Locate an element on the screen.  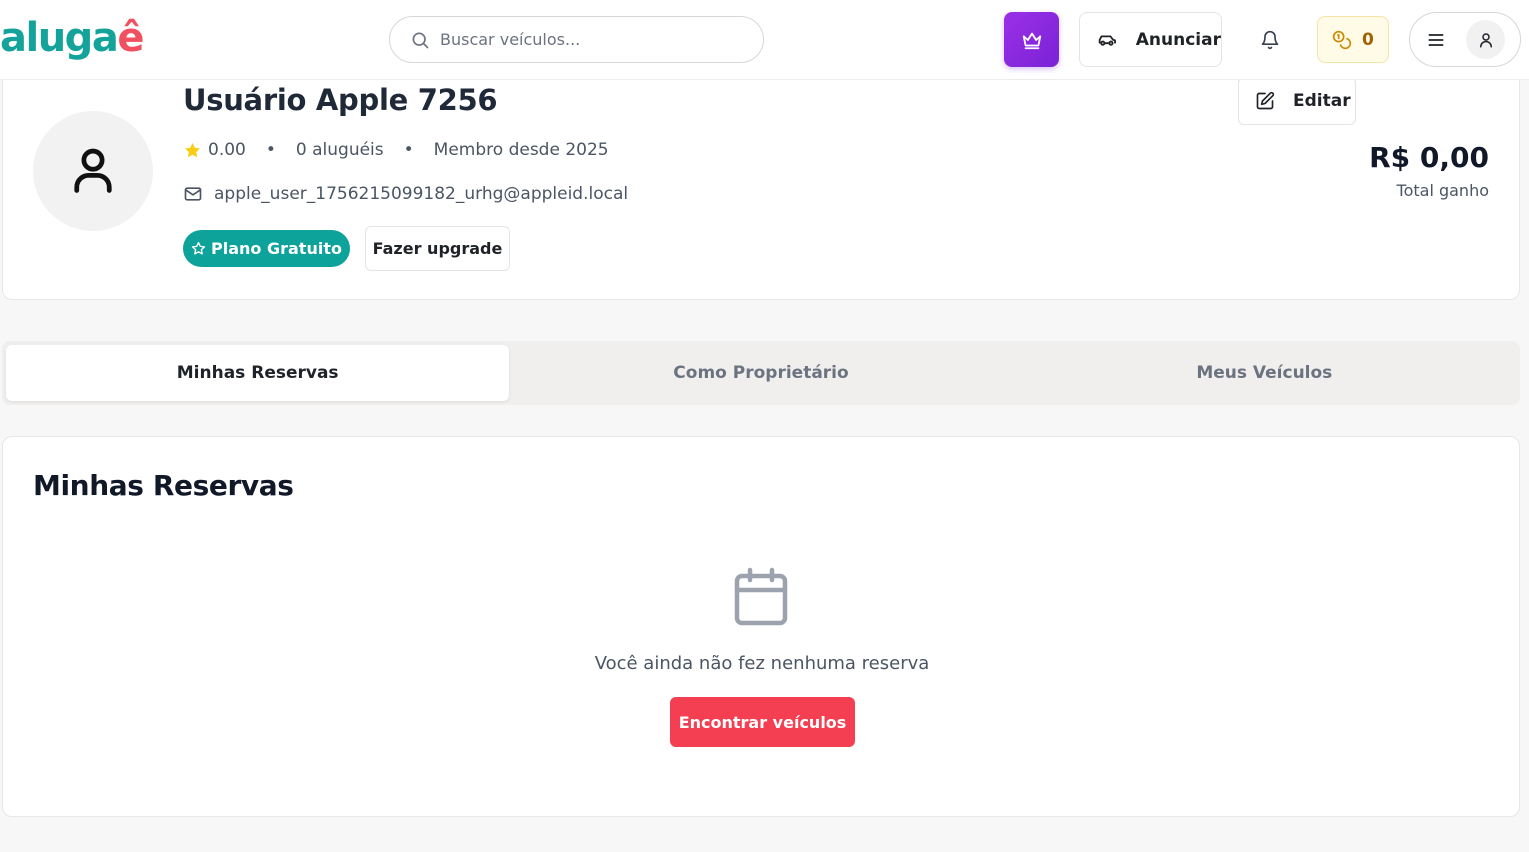
upgrade-button: Fazer upgrade is located at coordinates (437, 248).